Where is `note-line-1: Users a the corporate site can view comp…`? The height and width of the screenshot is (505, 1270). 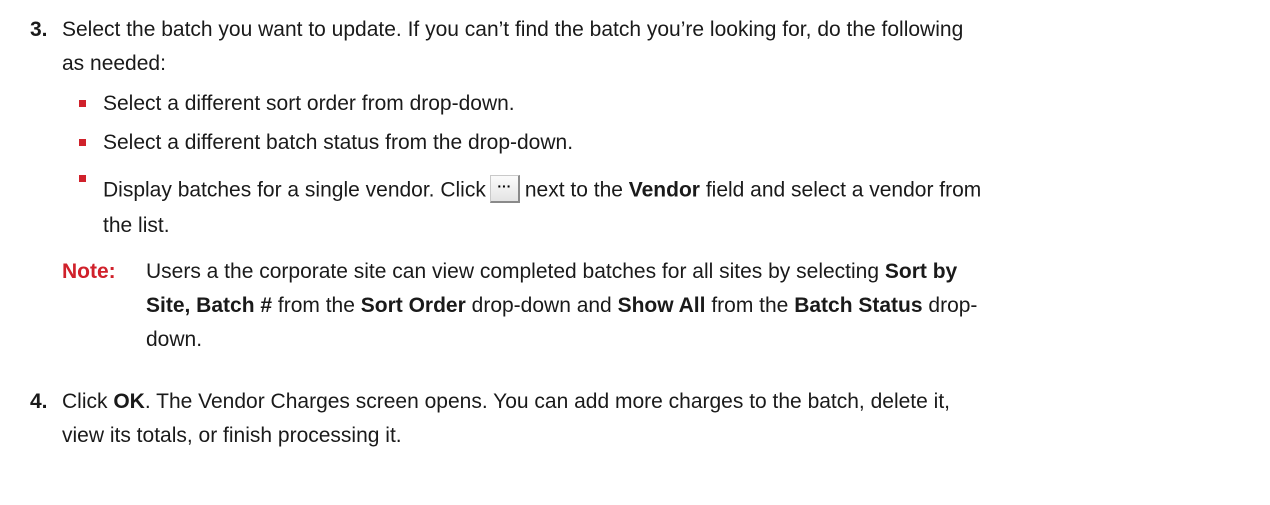 note-line-1: Users a the corporate site can view comp… is located at coordinates (551, 272).